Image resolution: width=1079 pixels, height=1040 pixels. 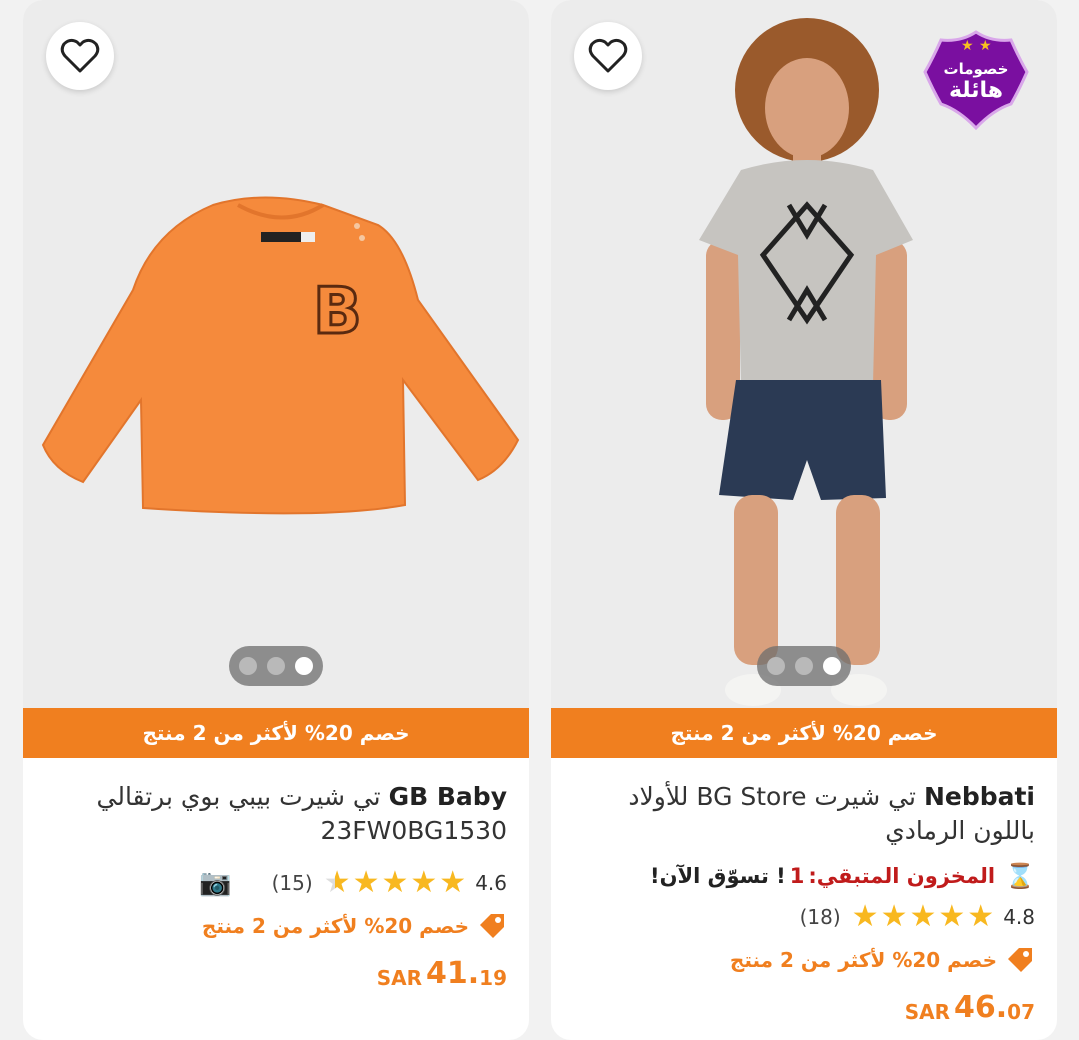 I want to click on stock-label: المخزون المتبقي:, so click(x=902, y=876).